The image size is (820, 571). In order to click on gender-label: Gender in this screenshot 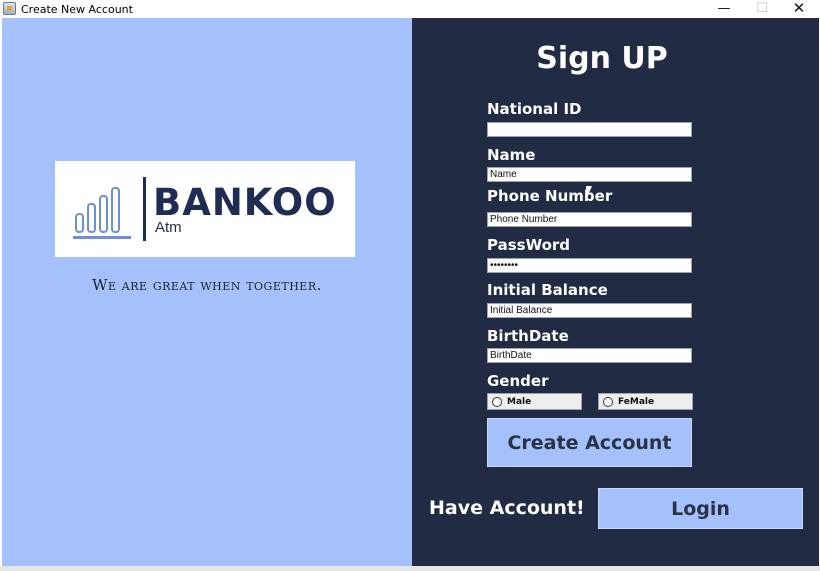, I will do `click(518, 381)`.